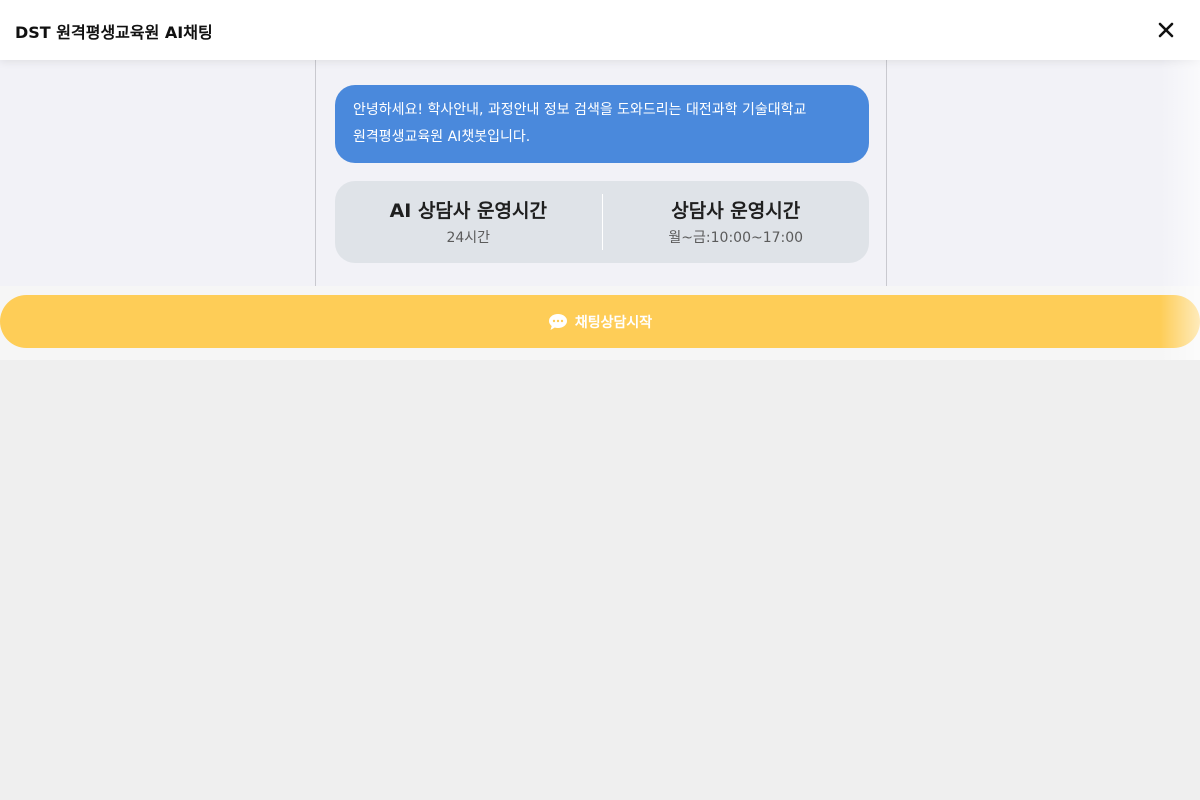  Describe the element at coordinates (736, 210) in the screenshot. I see `human-hours-label: 상담사 운영시간` at that location.